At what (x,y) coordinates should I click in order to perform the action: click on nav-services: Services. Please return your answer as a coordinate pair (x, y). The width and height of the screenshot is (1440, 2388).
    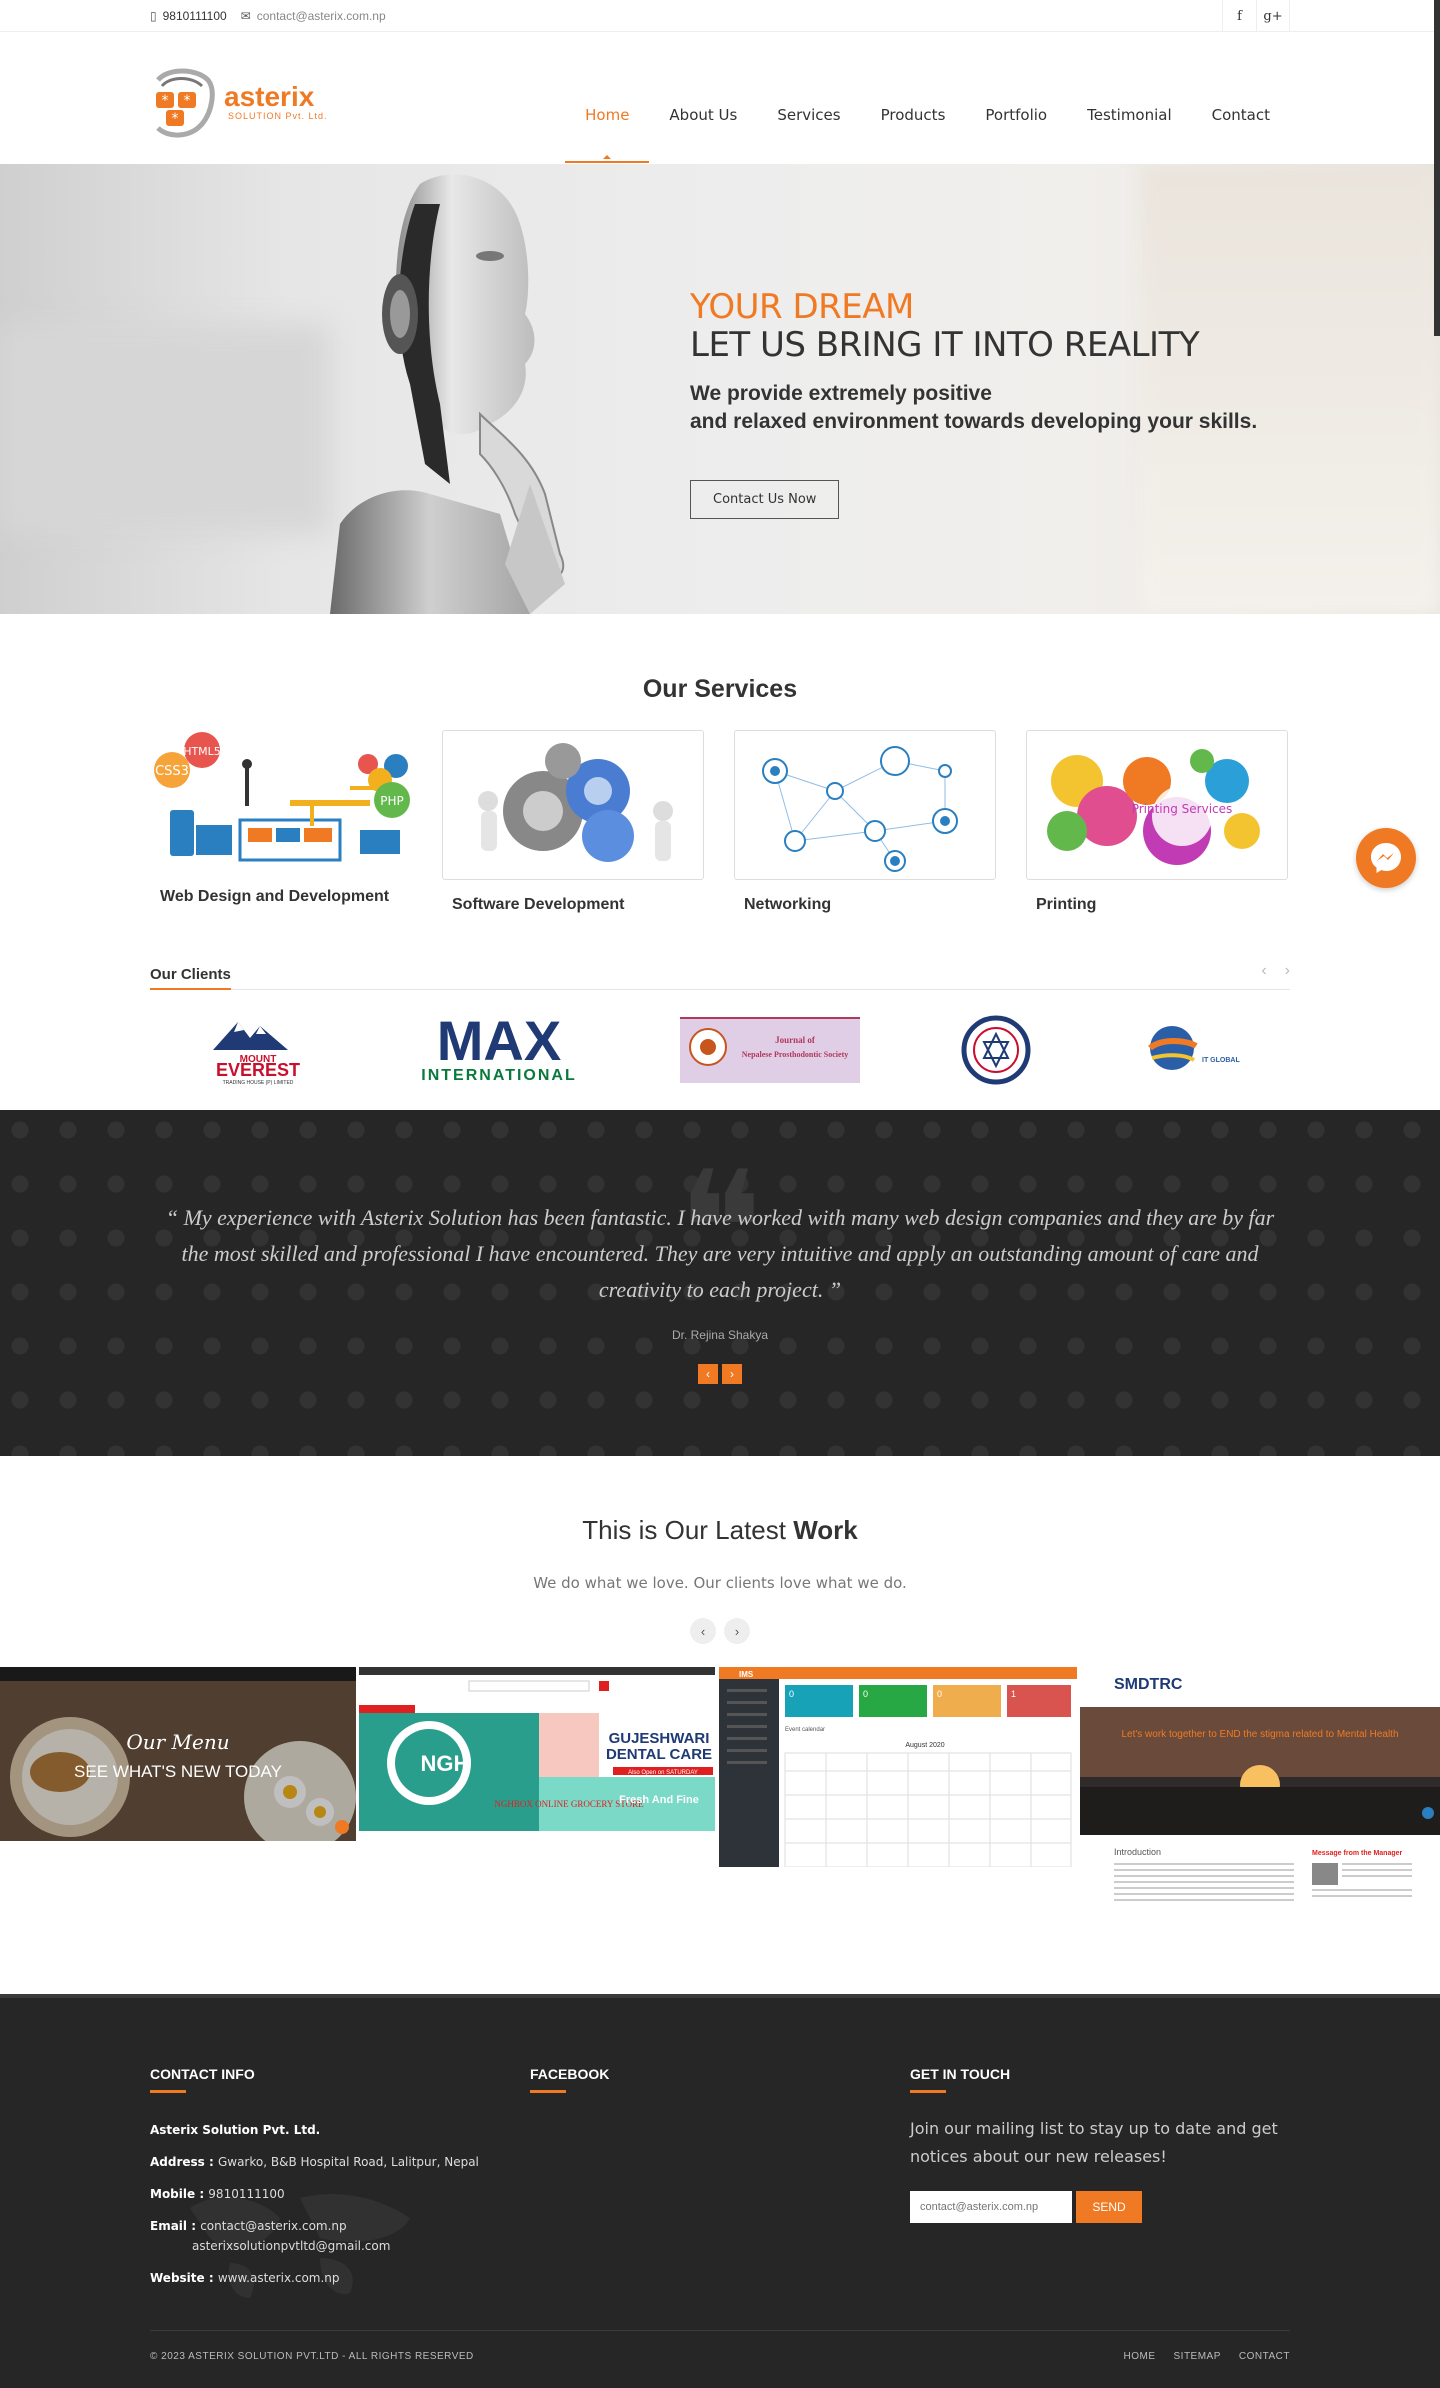
    Looking at the image, I should click on (808, 93).